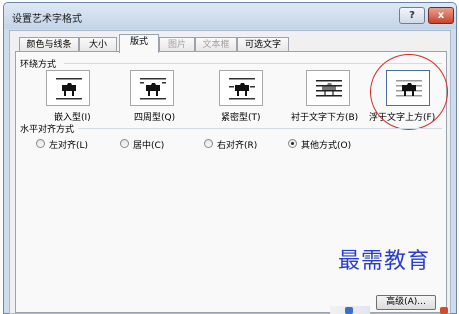 The height and width of the screenshot is (314, 459). I want to click on title-bar: 设置艺术字格式 ? x, so click(230, 16).